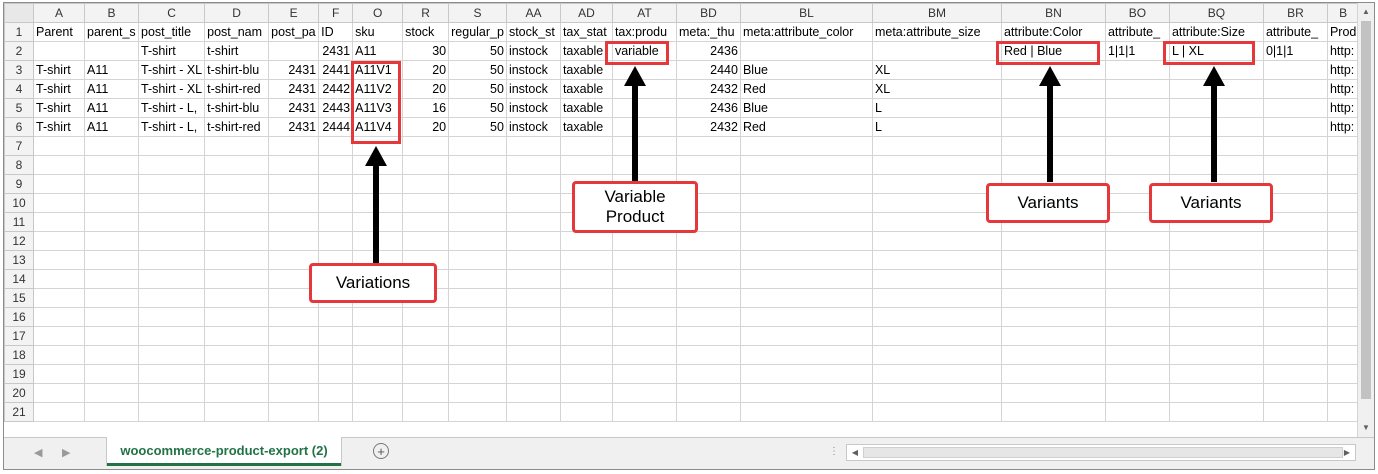  I want to click on cell: 2444, so click(336, 127).